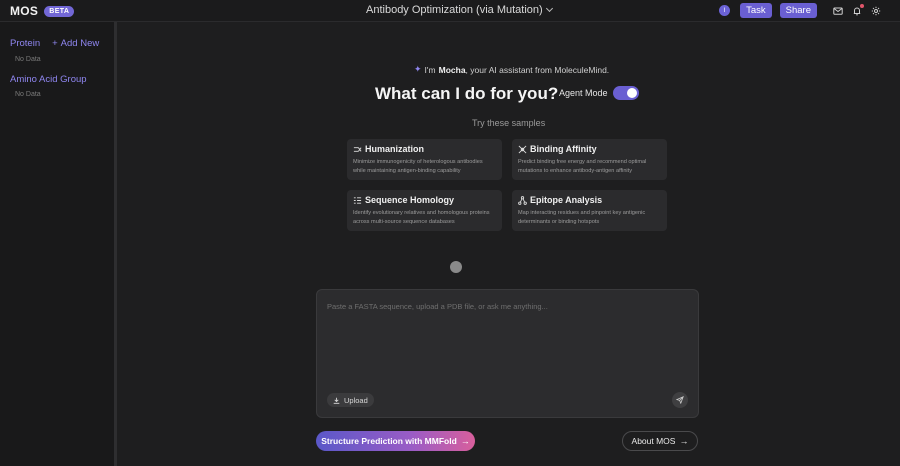 The image size is (900, 466). What do you see at coordinates (28, 59) in the screenshot?
I see `protein-empty-text: No Data` at bounding box center [28, 59].